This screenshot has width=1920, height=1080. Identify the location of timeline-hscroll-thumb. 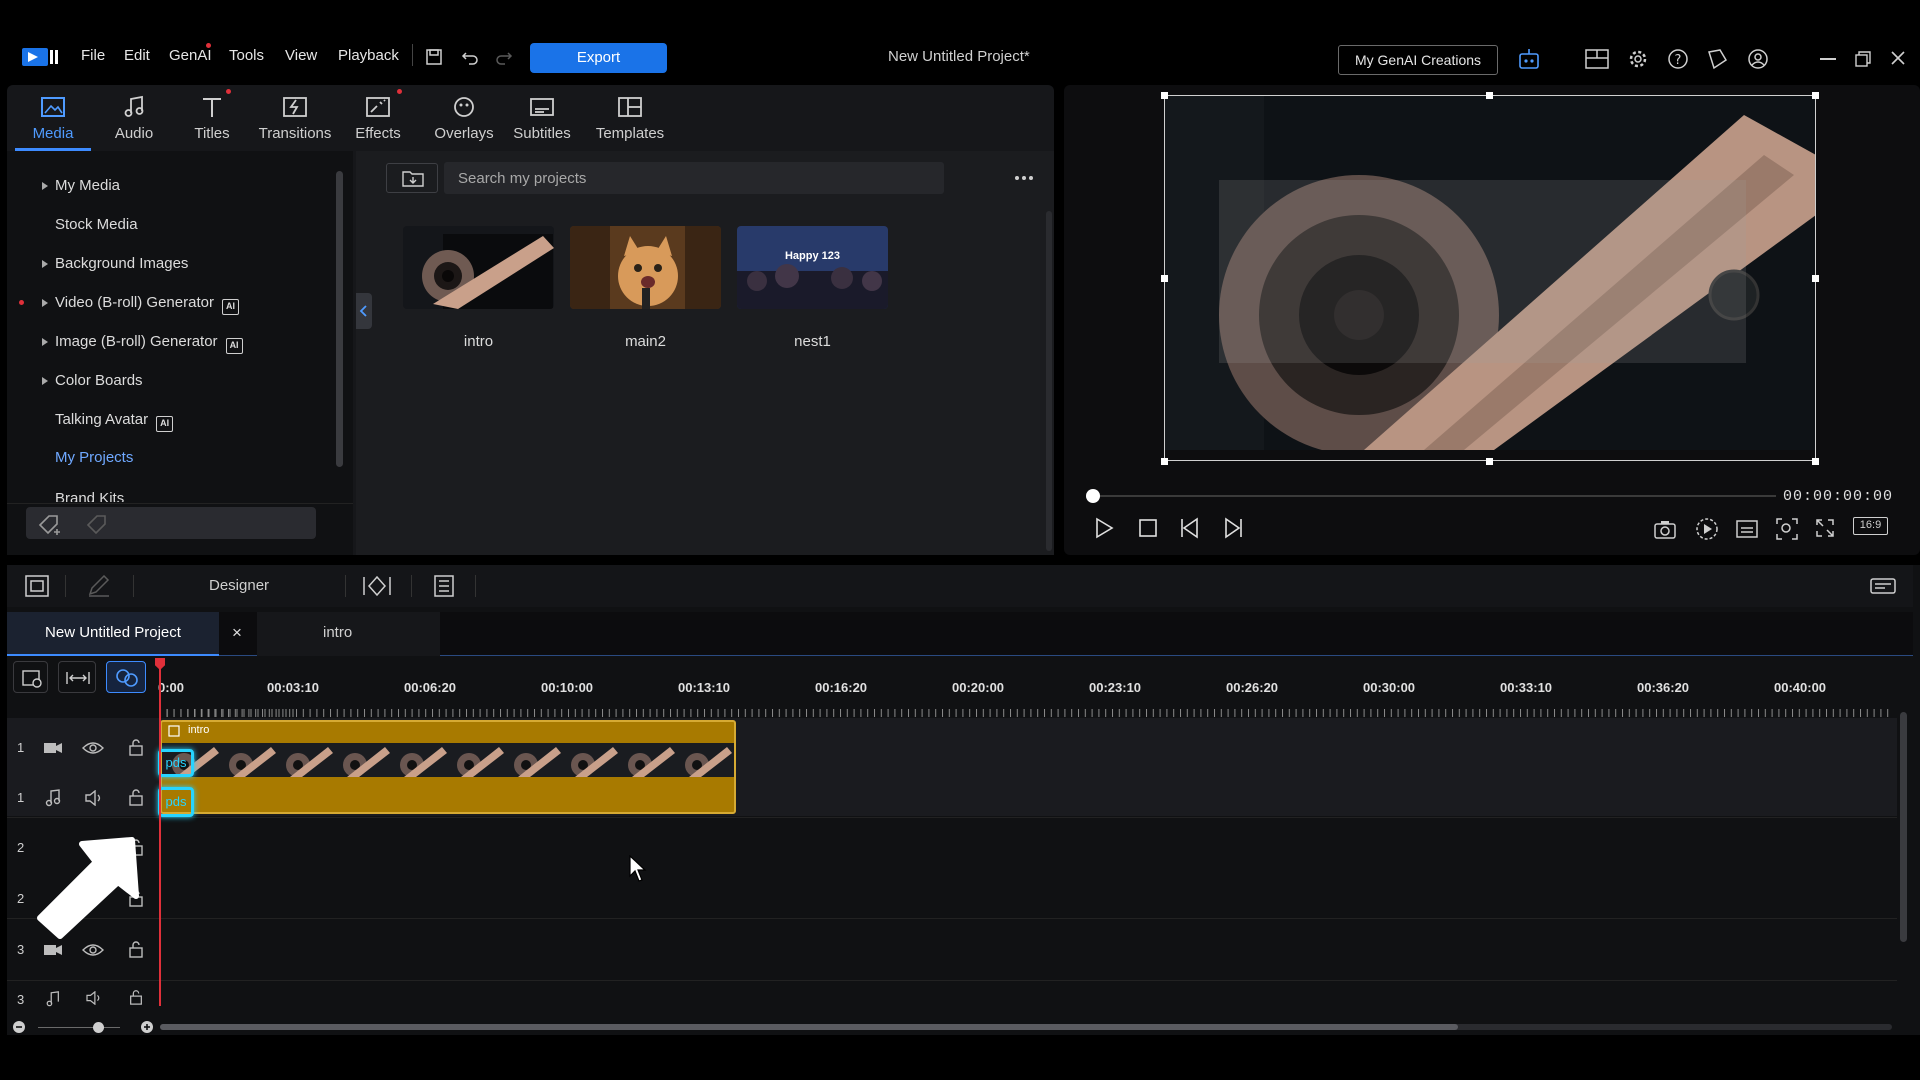
(809, 1027).